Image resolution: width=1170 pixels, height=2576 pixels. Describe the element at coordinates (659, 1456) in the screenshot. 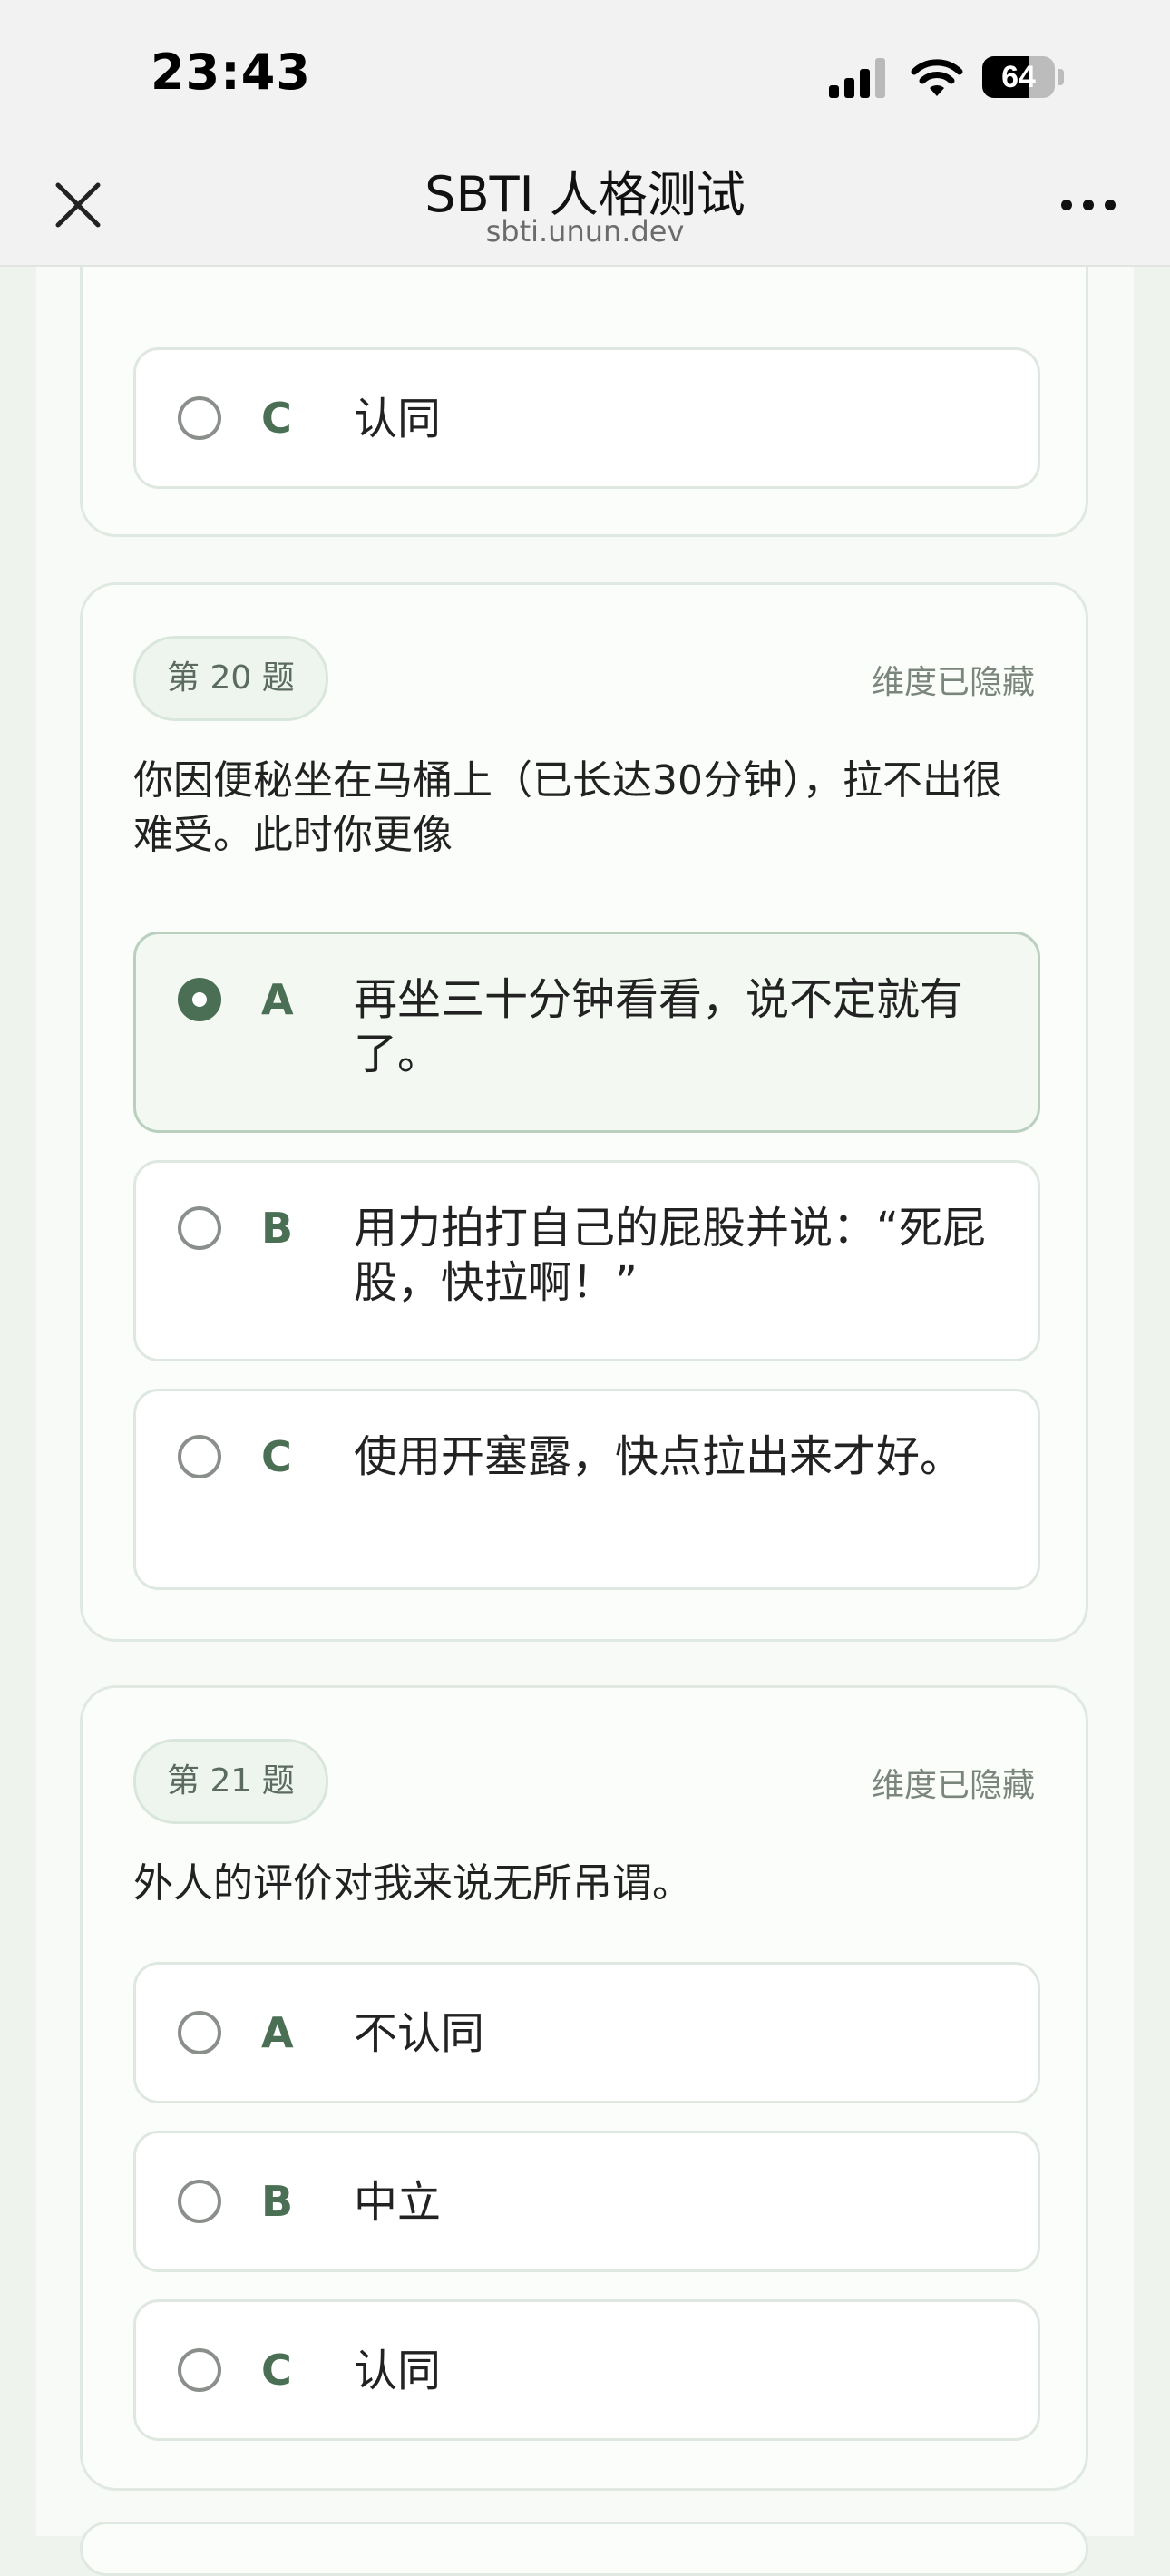

I see `option-text: 使用开塞露，快点拉出来才好。` at that location.